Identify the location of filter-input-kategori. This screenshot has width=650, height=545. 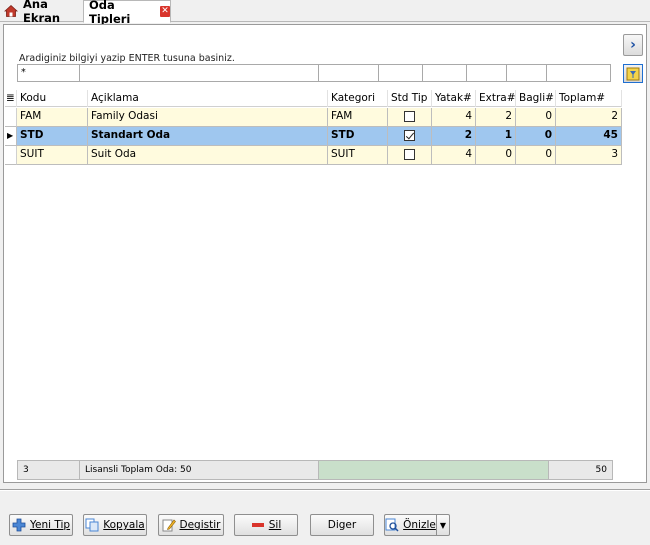
(348, 73).